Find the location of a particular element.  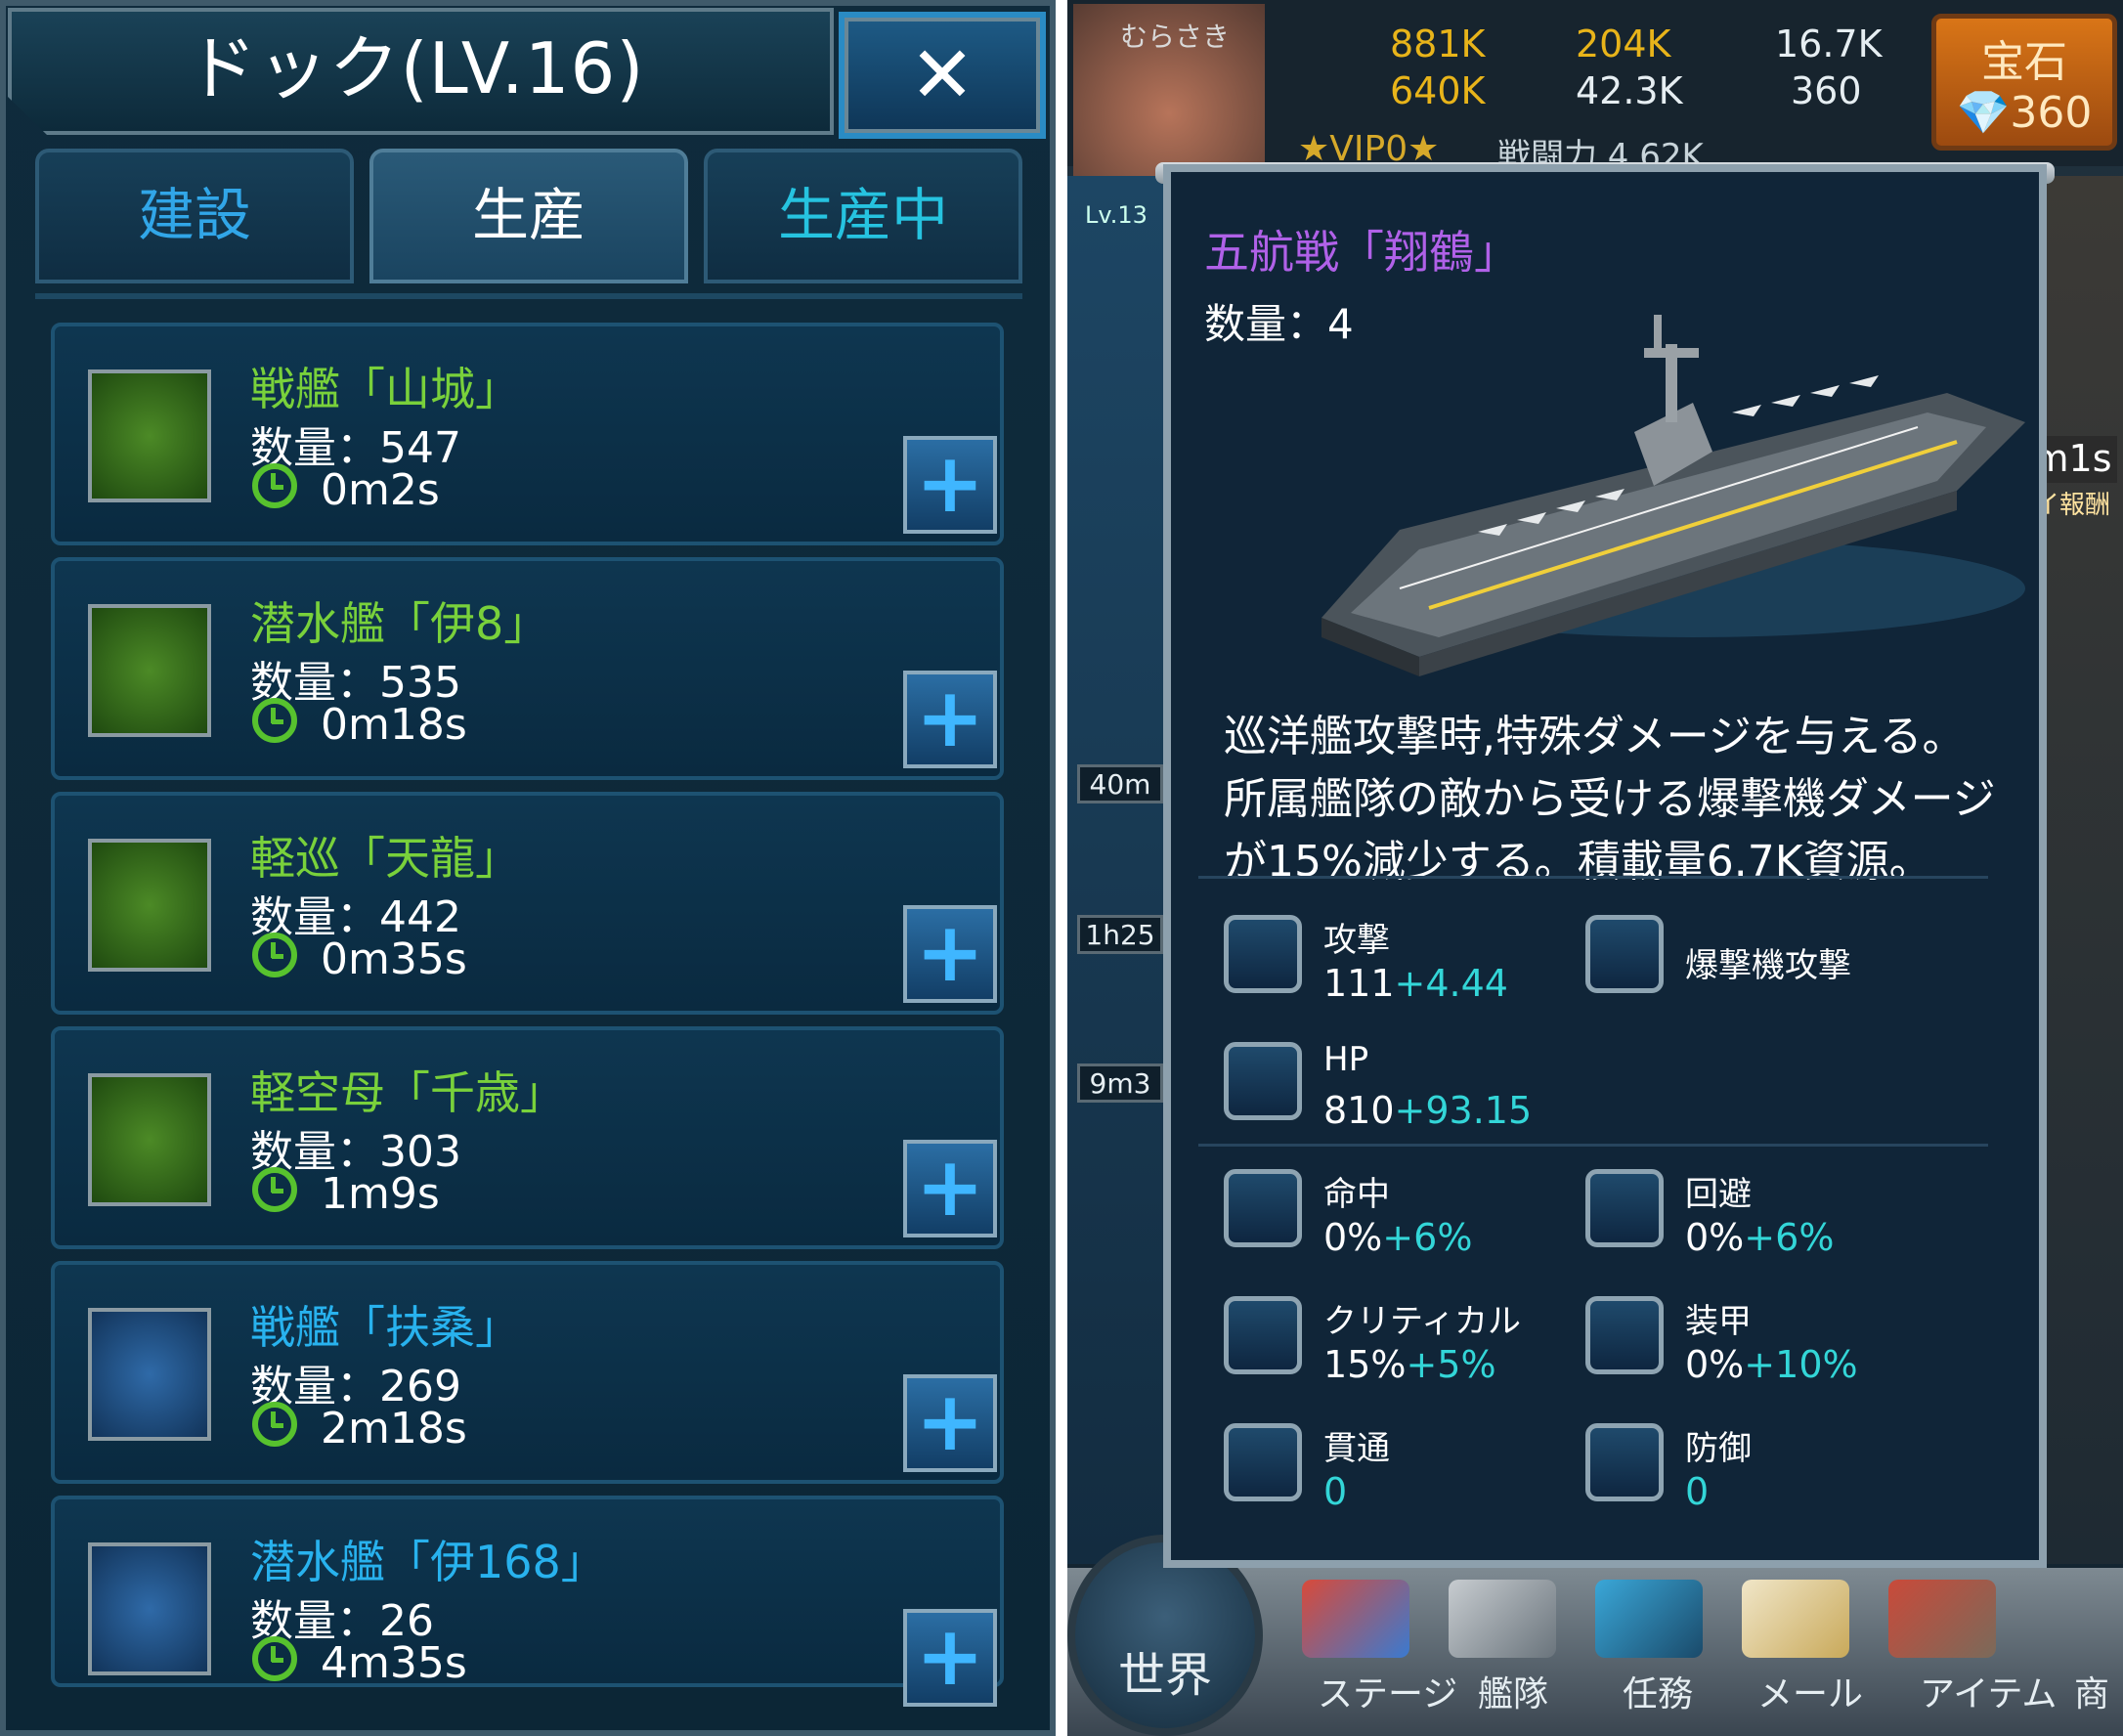

player-level: Lv.13 is located at coordinates (1116, 215).